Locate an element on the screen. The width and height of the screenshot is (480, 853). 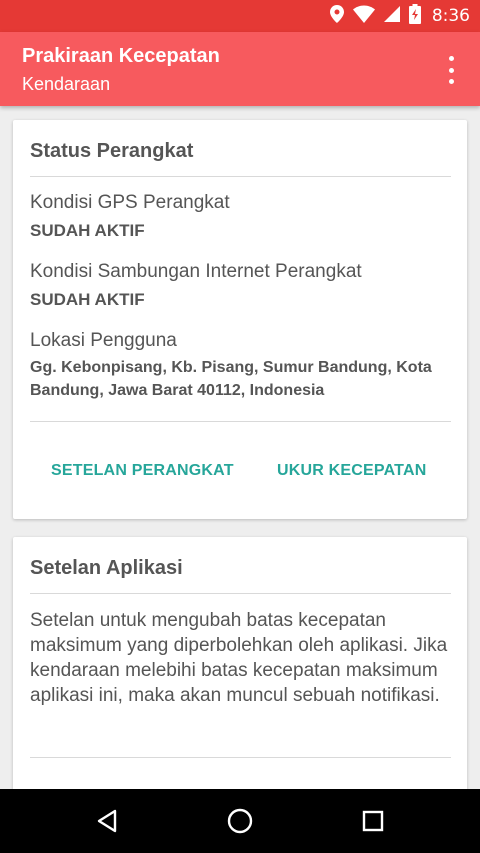
home-icon is located at coordinates (240, 821).